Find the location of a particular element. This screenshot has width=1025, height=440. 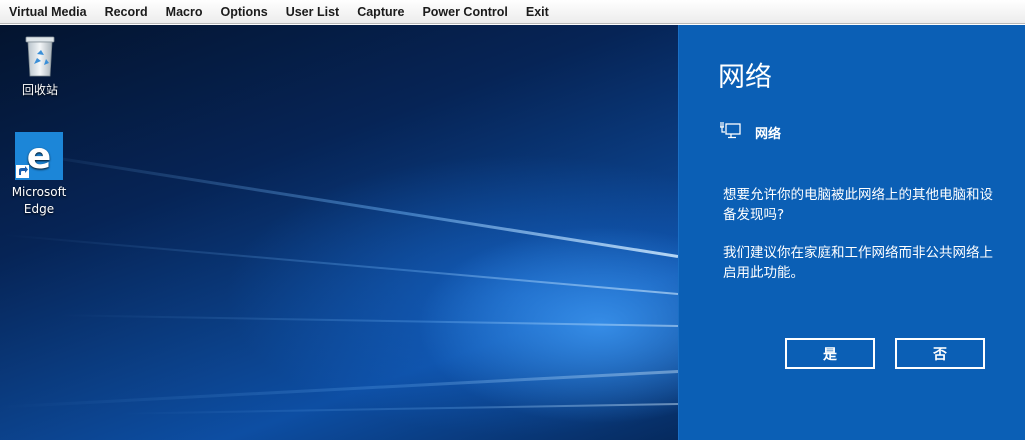

desktop-icon-label: 回收站 is located at coordinates (39, 90).